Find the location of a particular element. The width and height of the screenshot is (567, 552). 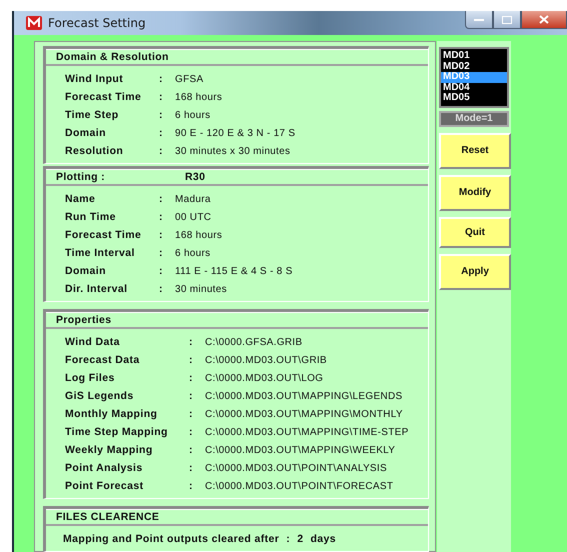

section-value: R30 is located at coordinates (195, 177).